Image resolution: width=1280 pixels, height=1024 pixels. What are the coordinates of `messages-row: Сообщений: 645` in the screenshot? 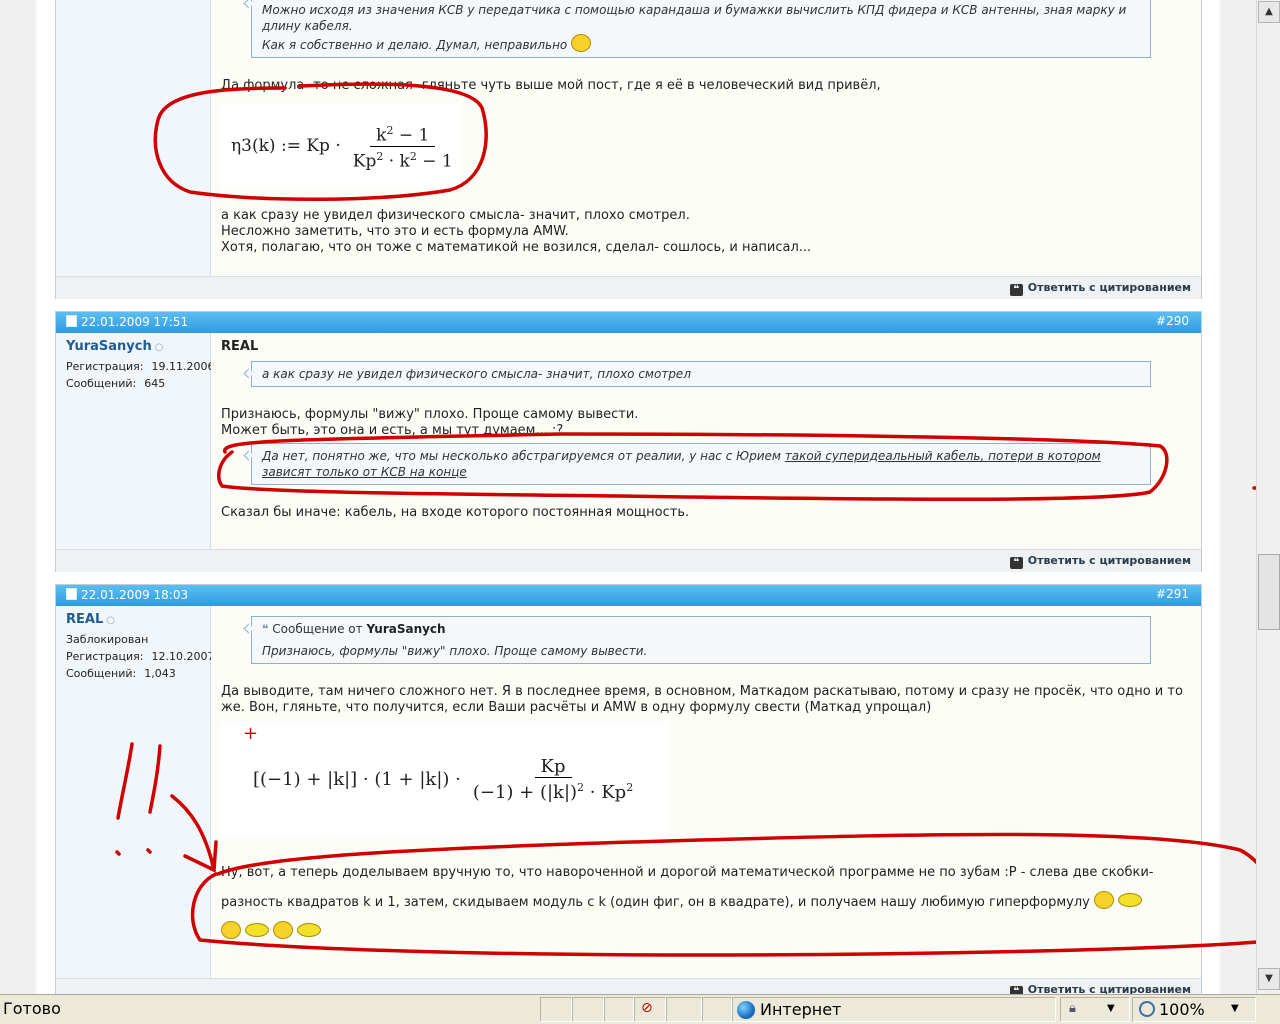 It's located at (133, 384).